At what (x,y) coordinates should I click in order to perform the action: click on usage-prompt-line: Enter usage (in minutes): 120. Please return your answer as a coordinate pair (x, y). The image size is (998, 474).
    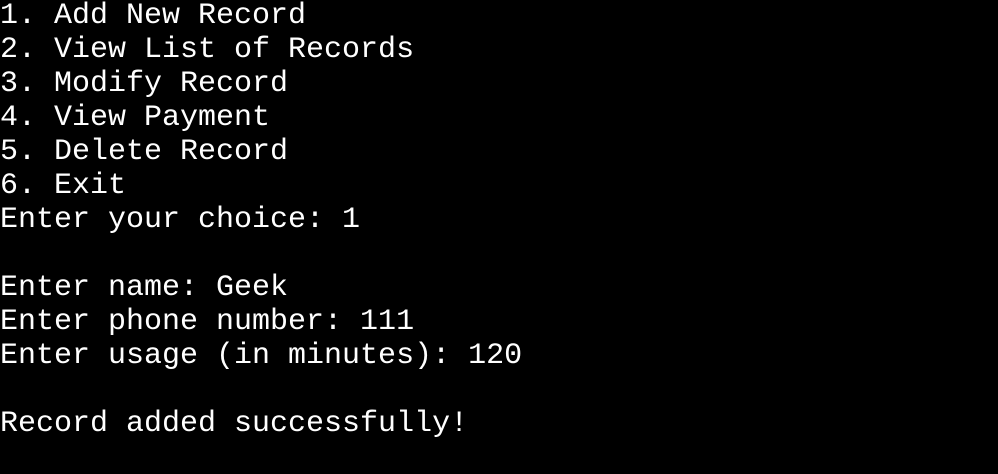
    Looking at the image, I should click on (261, 356).